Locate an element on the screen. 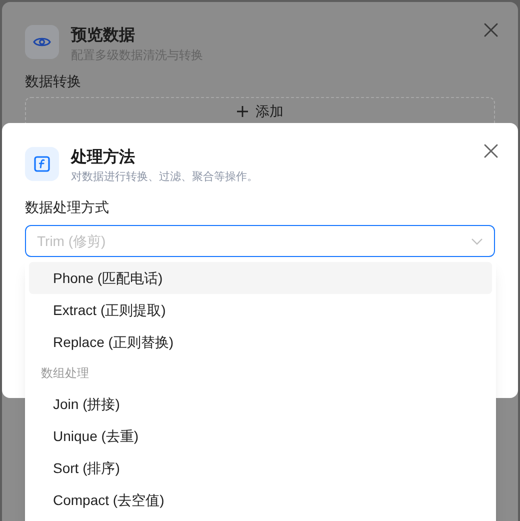 The width and height of the screenshot is (520, 521). eye-icon is located at coordinates (42, 42).